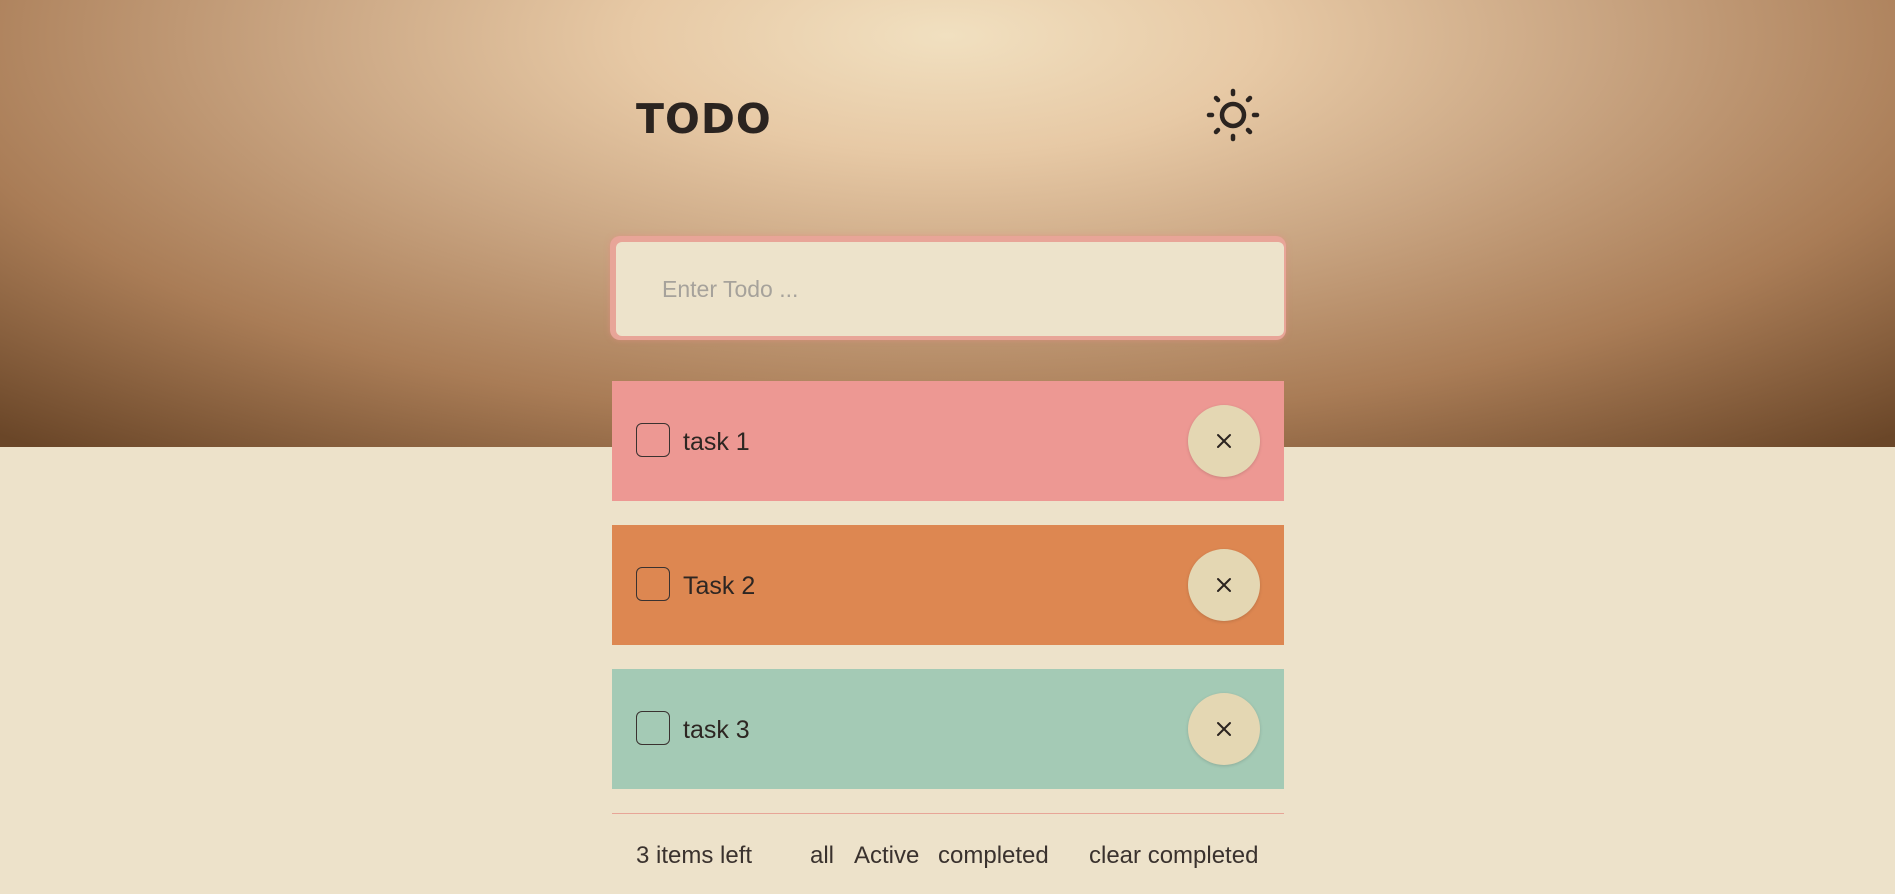 The height and width of the screenshot is (894, 1895). What do you see at coordinates (1173, 856) in the screenshot?
I see `clear-completed-button: clear completed` at bounding box center [1173, 856].